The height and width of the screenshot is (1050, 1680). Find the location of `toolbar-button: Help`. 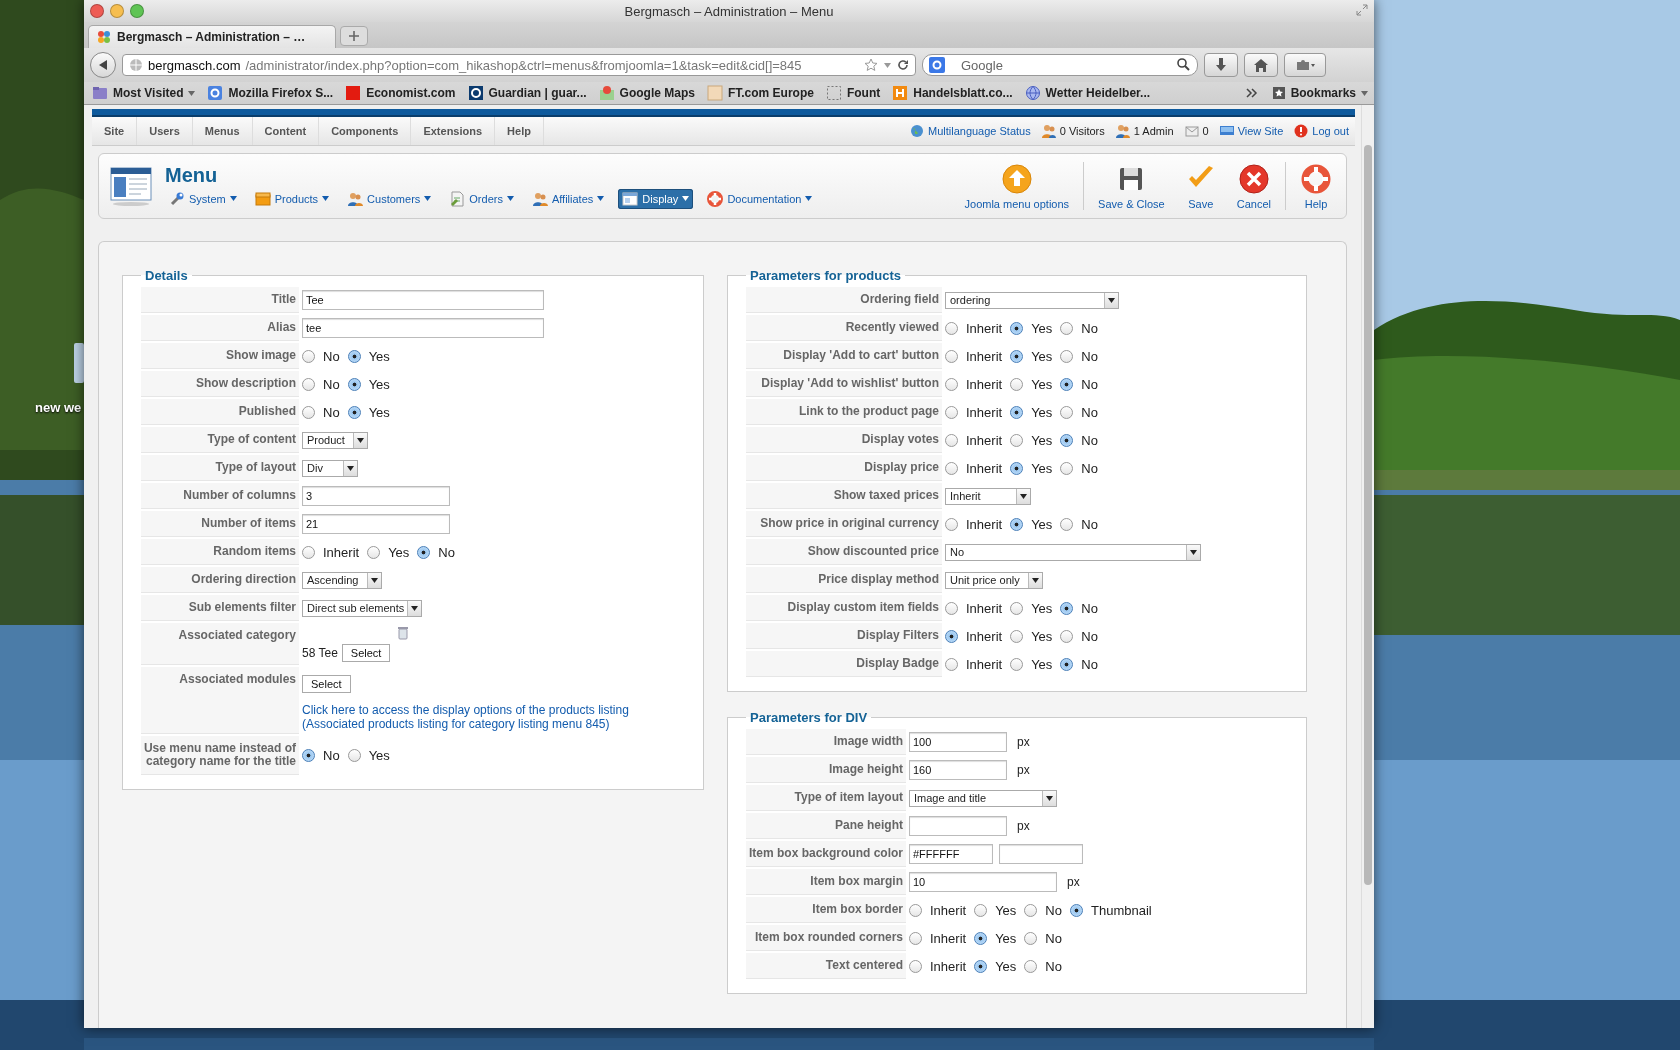

toolbar-button: Help is located at coordinates (1316, 186).